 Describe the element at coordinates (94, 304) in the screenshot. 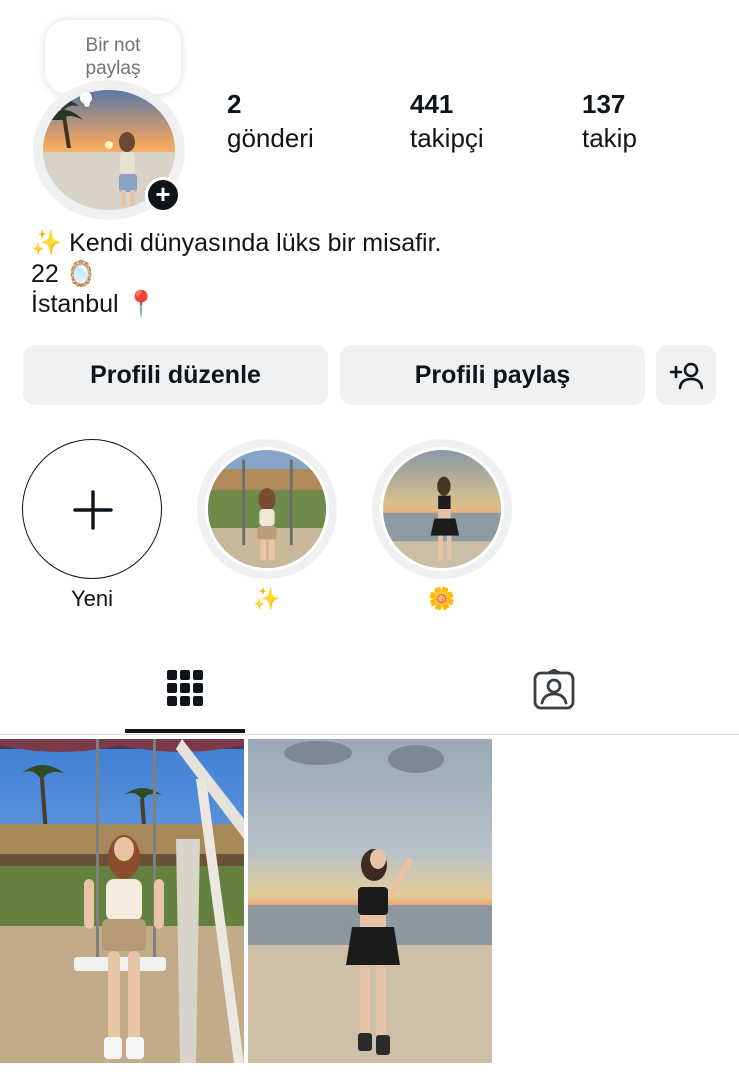

I see `bio-line: İstanbul 📍` at that location.